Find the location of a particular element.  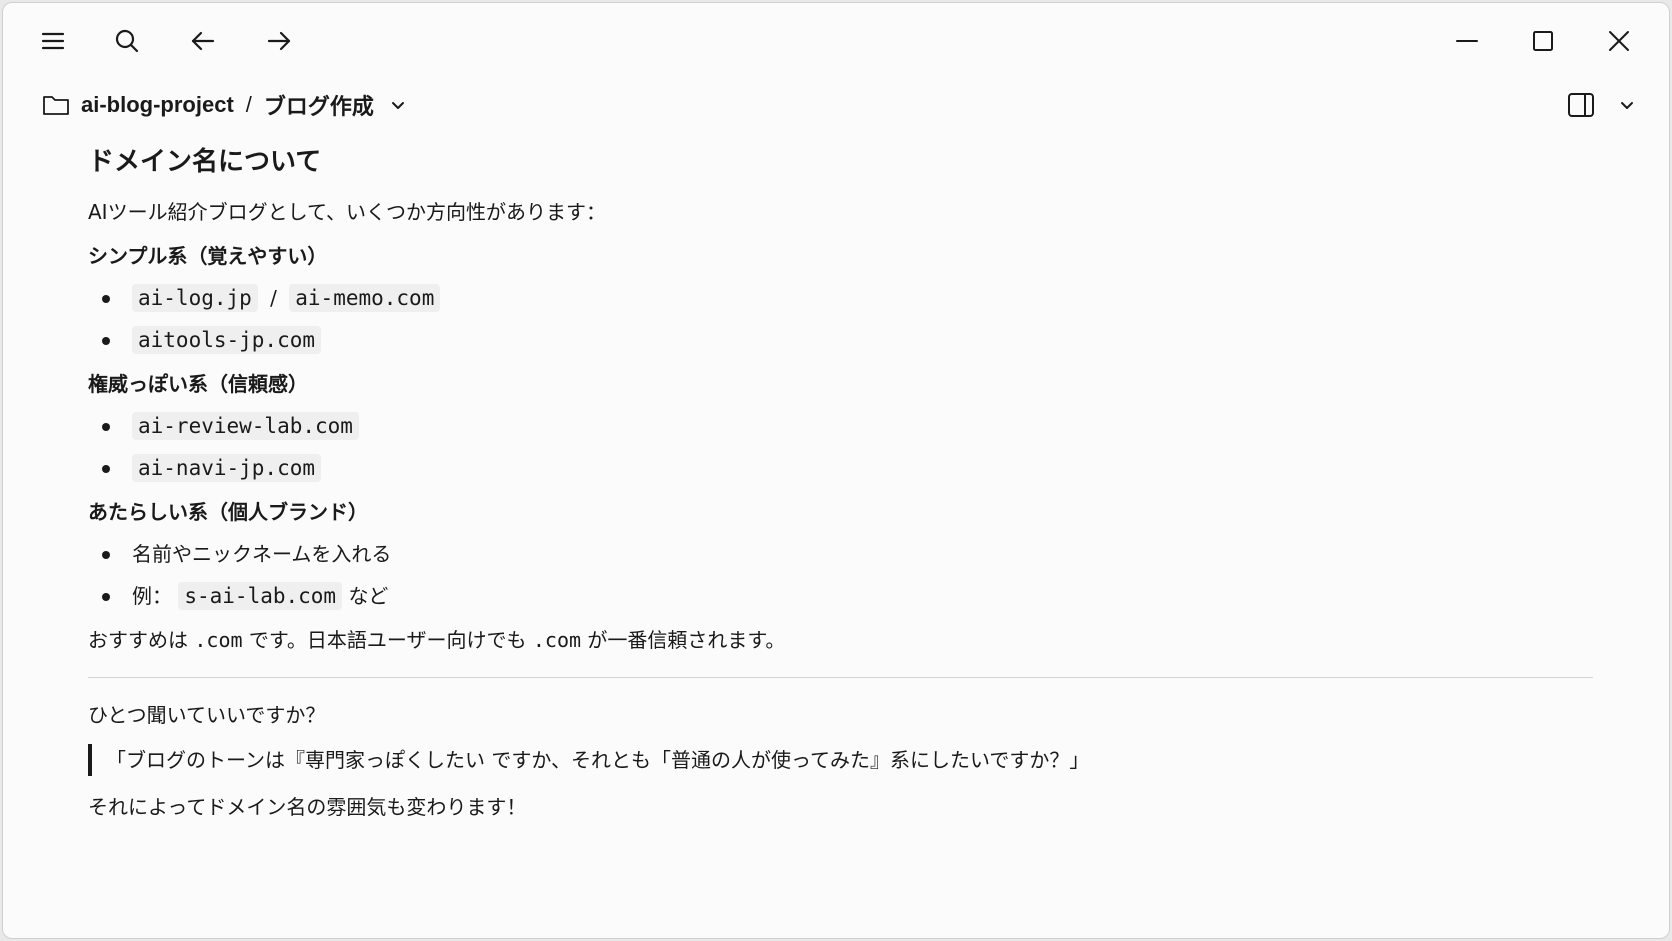

list-item: 名前やニックネームを入れる is located at coordinates (840, 554).